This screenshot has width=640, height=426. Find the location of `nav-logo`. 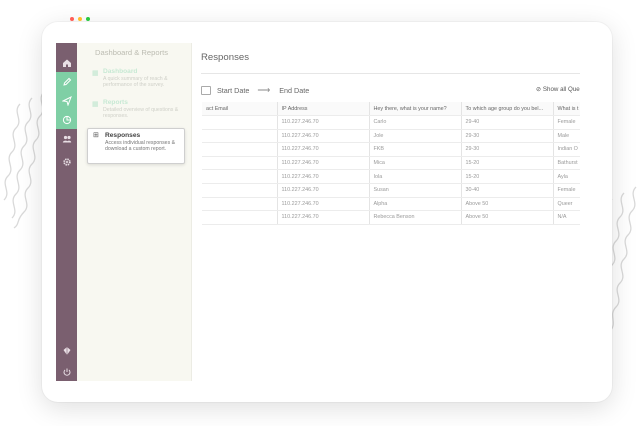

nav-logo is located at coordinates (66, 350).